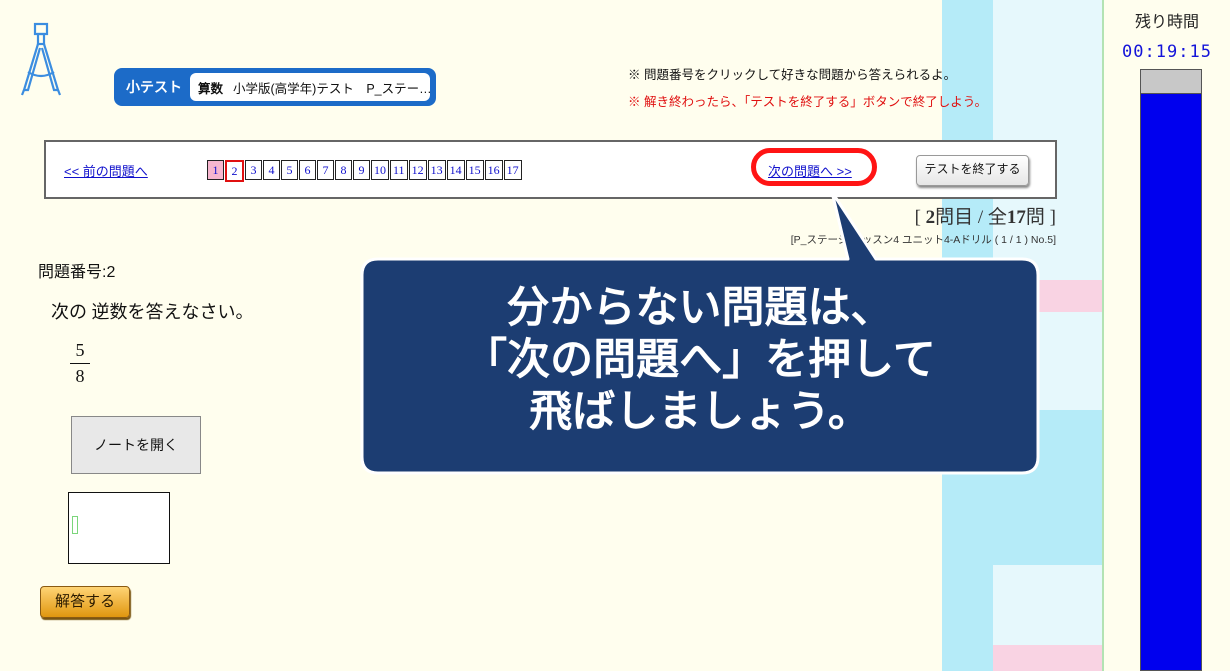 The width and height of the screenshot is (1230, 671). Describe the element at coordinates (700, 412) in the screenshot. I see `callout-line-3: 飛ばしましょう。` at that location.